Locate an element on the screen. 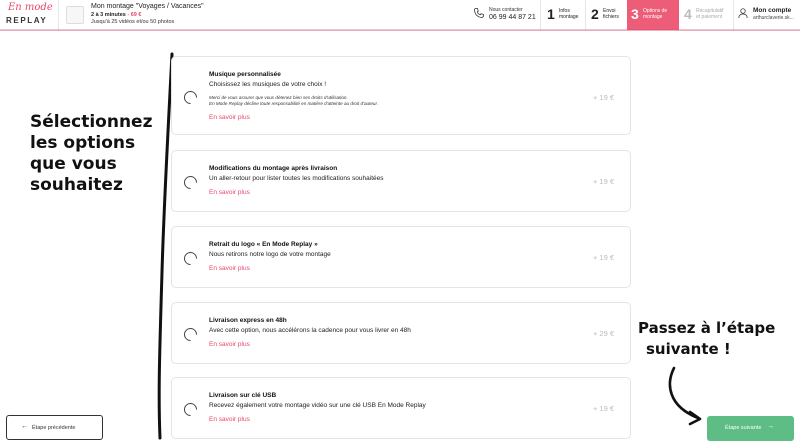 Image resolution: width=800 pixels, height=445 pixels. option-title: Musique personnalisée is located at coordinates (245, 74).